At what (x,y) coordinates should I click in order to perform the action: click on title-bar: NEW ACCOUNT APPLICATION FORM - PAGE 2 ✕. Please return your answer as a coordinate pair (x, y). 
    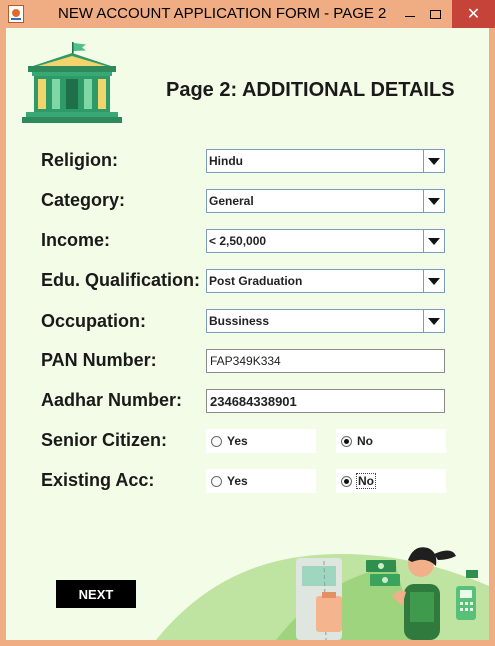
    Looking at the image, I should click on (247, 14).